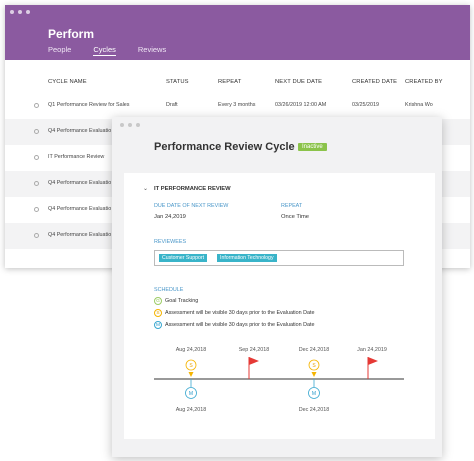 Image resolution: width=474 pixels, height=461 pixels. Describe the element at coordinates (191, 350) in the screenshot. I see `timeline-date-top: Aug 24,2018` at that location.